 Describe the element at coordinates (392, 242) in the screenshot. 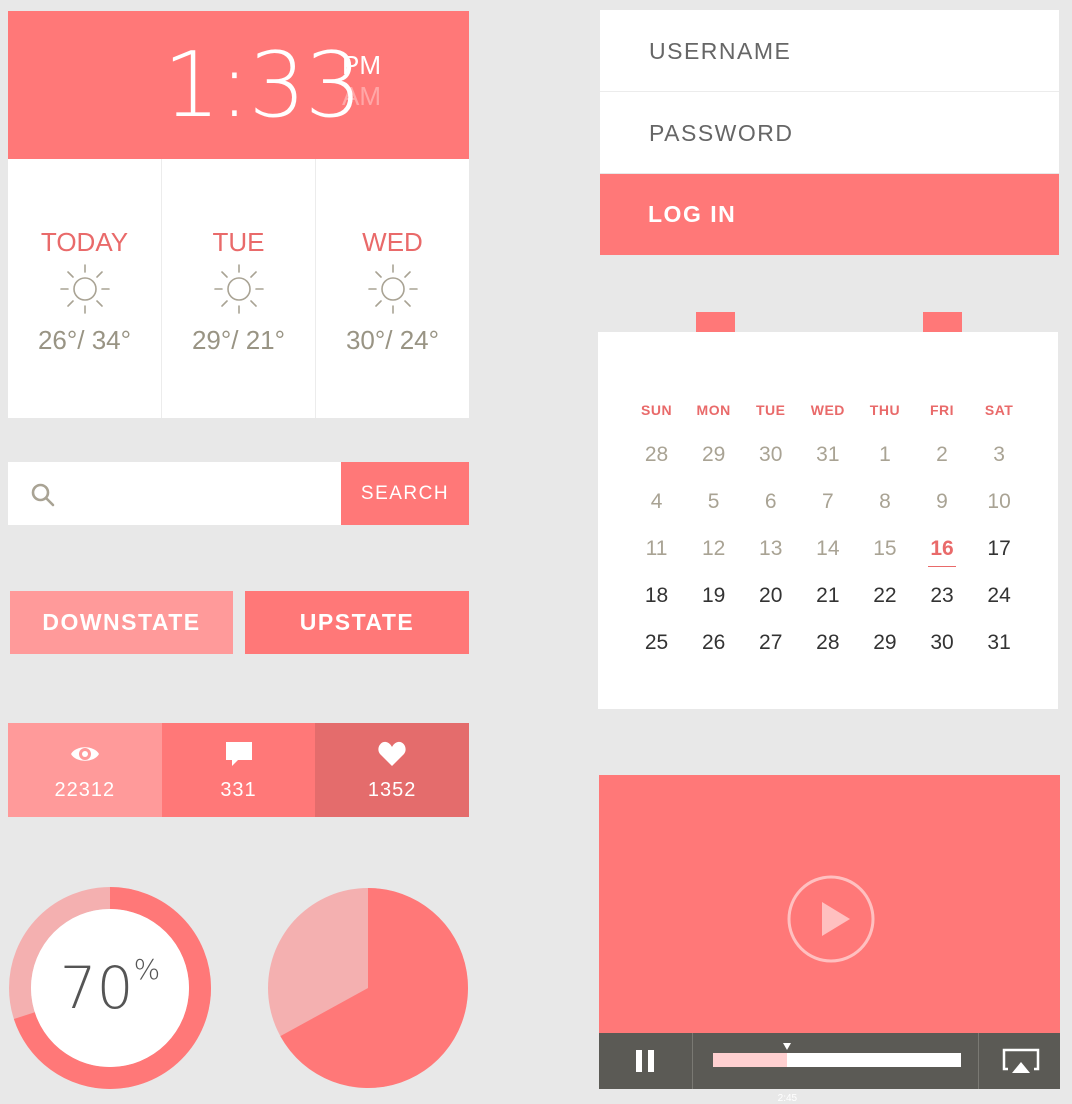

I see `weather-day-name: WED` at that location.